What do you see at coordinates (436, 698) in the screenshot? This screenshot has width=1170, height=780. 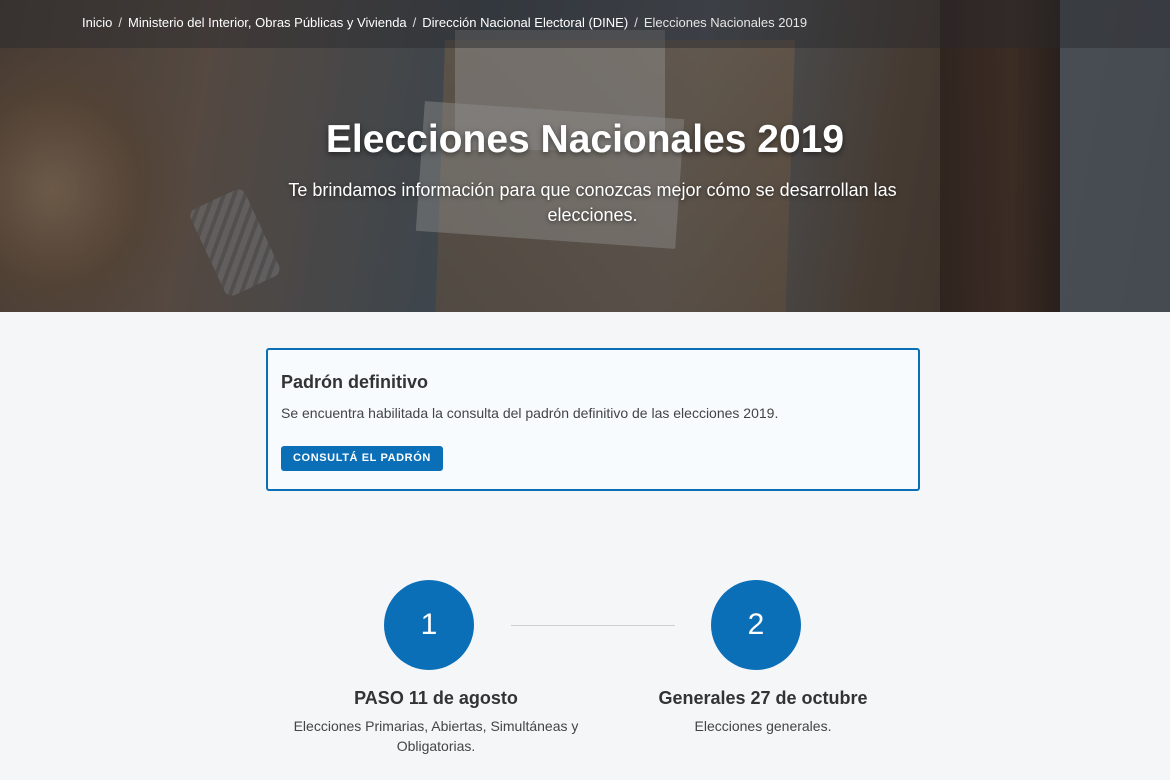 I see `step-1-title: PASO 11 de agosto` at bounding box center [436, 698].